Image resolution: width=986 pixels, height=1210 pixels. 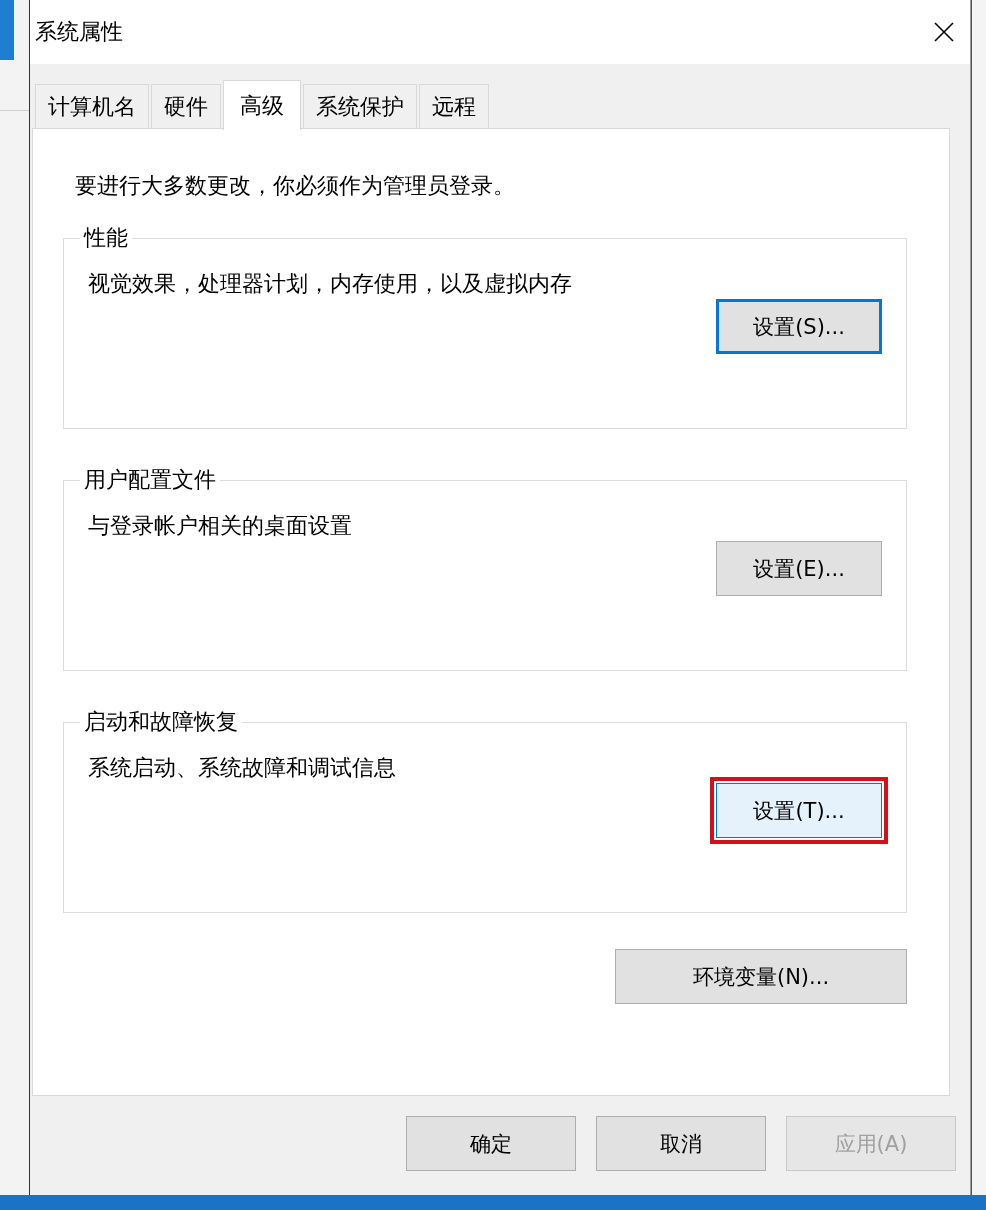 I want to click on close-icon, so click(x=944, y=32).